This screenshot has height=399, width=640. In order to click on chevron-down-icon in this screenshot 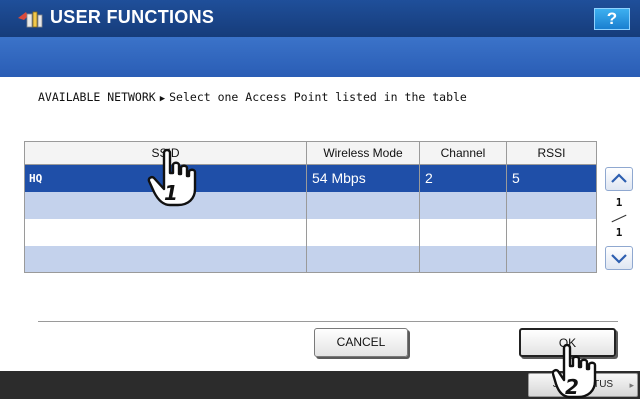, I will do `click(619, 259)`.